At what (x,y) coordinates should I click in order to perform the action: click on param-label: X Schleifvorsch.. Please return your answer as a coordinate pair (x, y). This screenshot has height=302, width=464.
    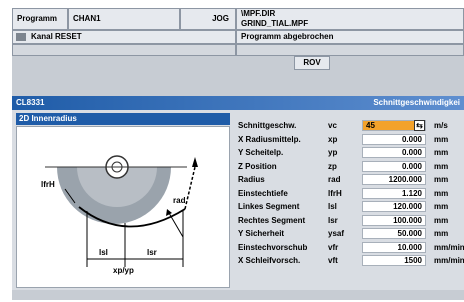
    Looking at the image, I should click on (269, 260).